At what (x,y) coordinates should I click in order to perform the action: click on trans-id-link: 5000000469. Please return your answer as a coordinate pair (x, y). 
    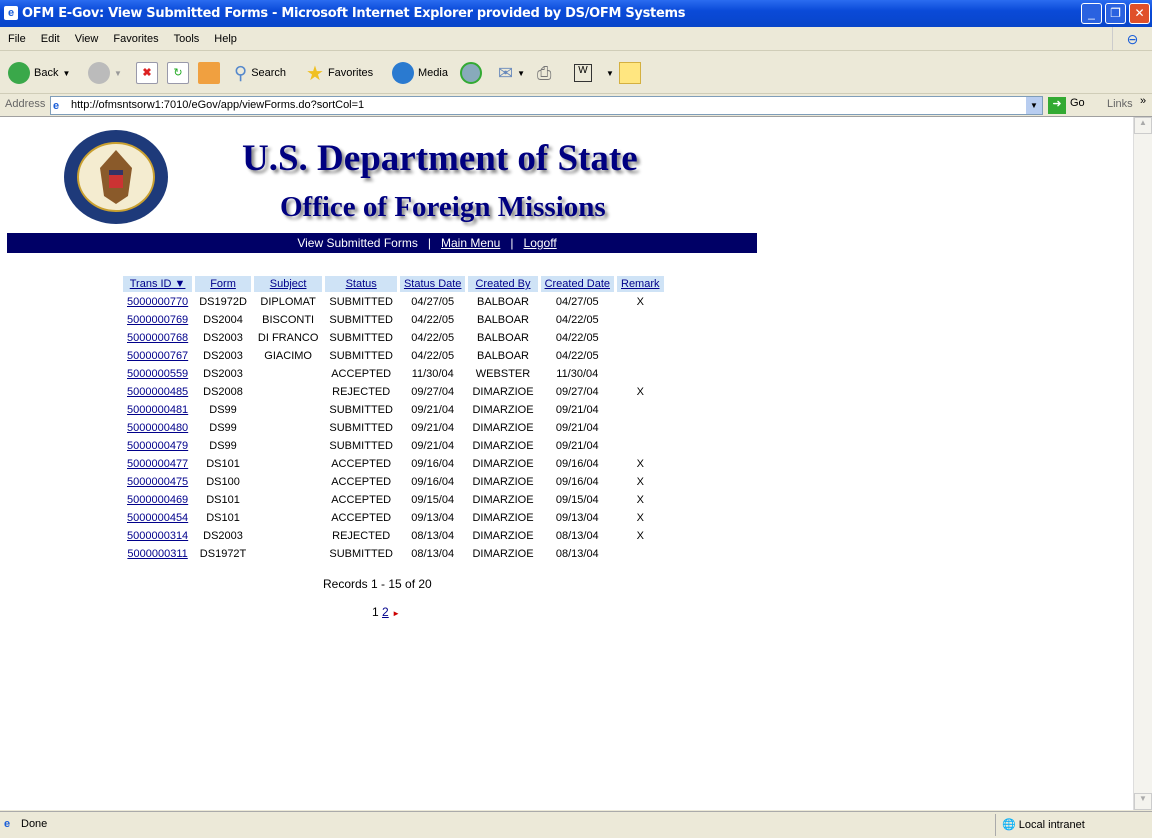
    Looking at the image, I should click on (157, 500).